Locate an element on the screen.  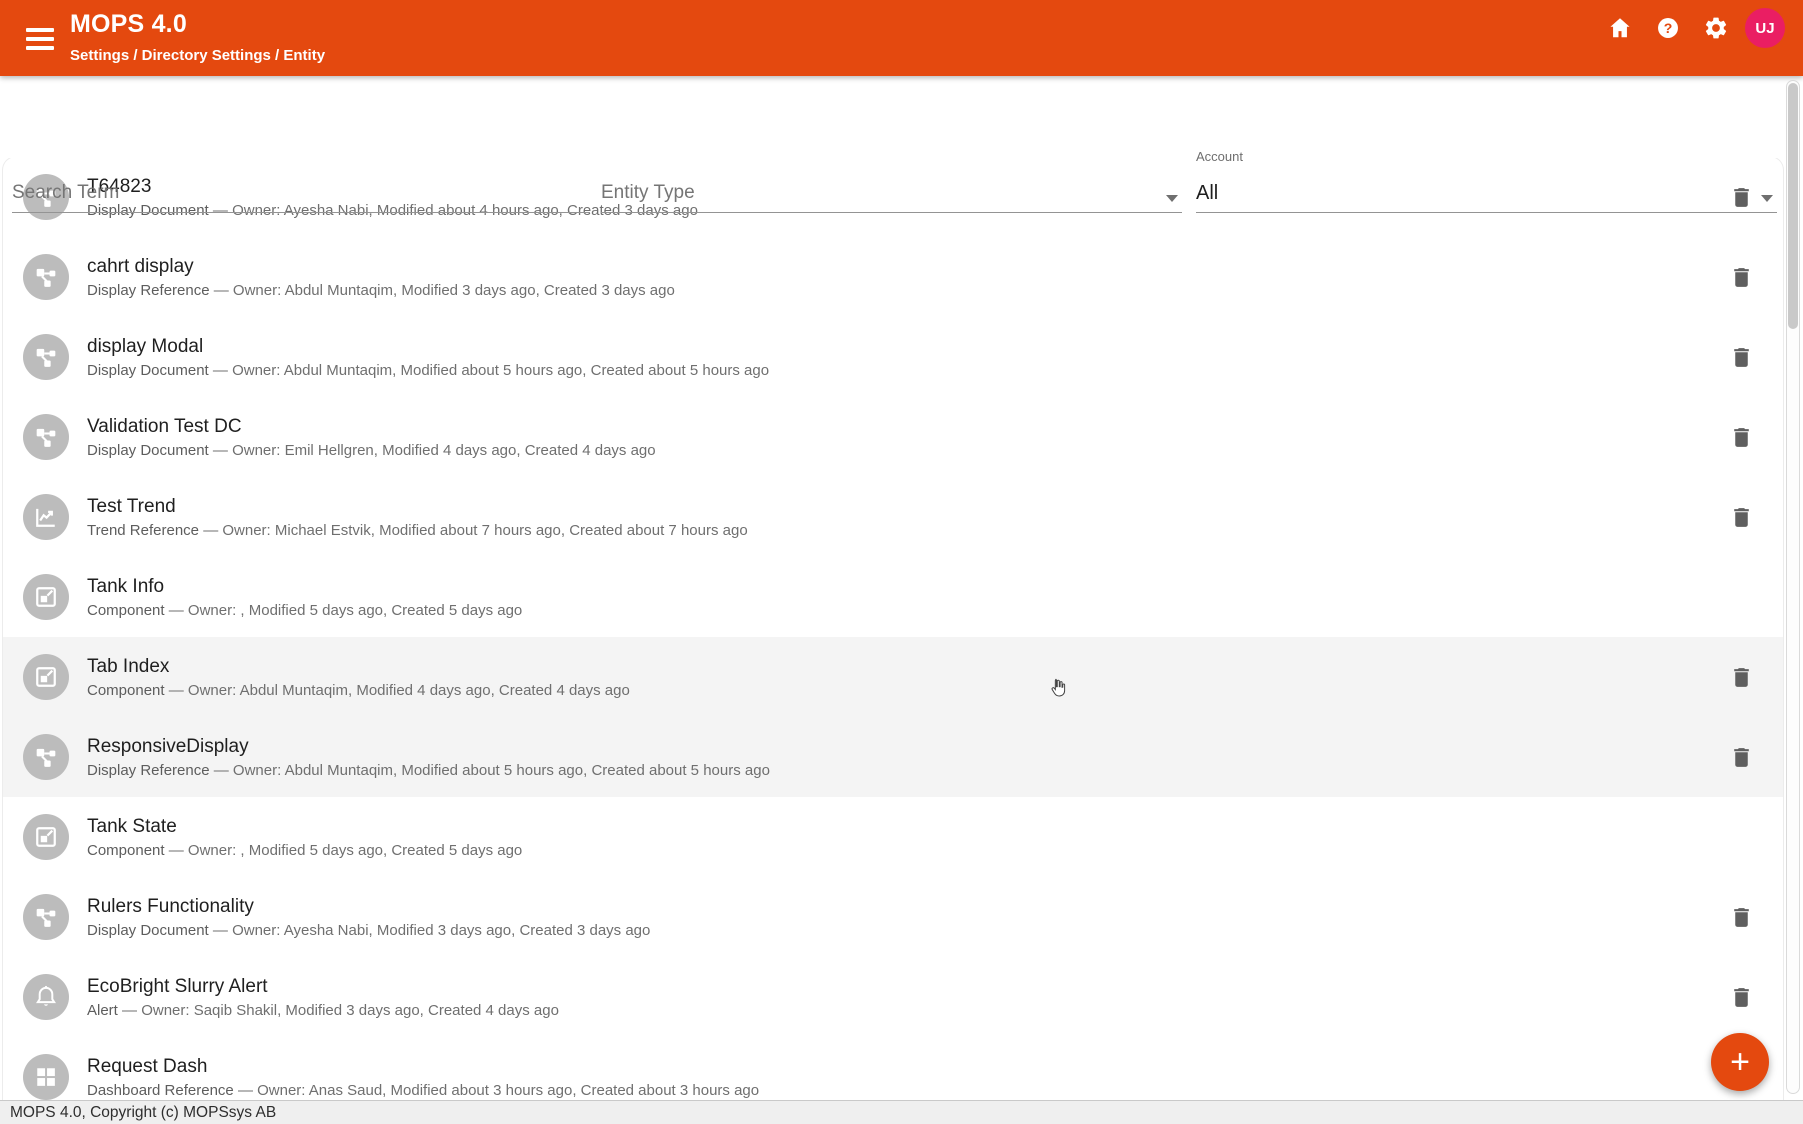
add-entity-button: + is located at coordinates (1740, 1062).